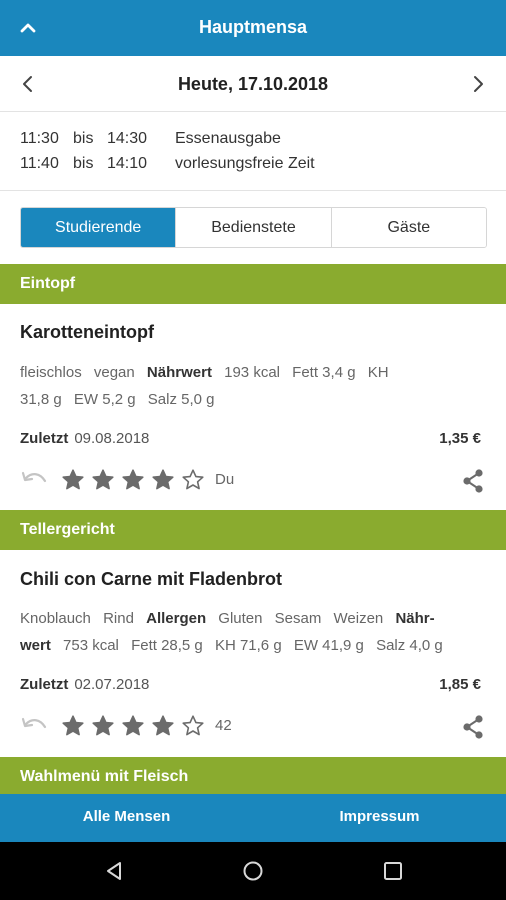  Describe the element at coordinates (253, 284) in the screenshot. I see `section-header: Eintopf` at that location.